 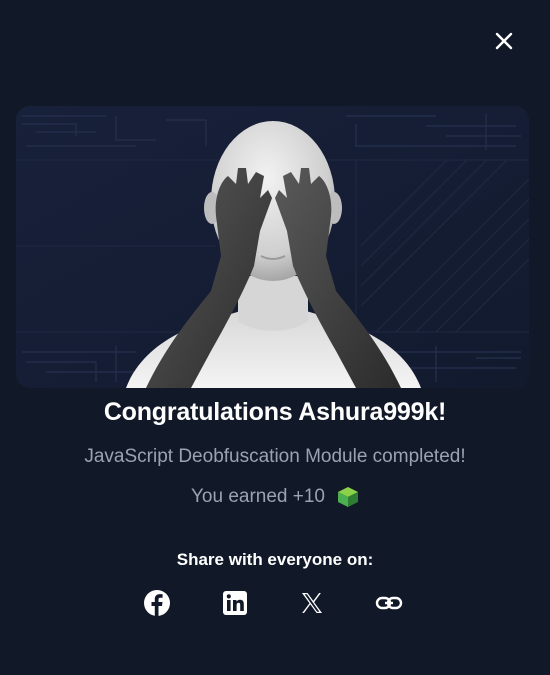 I want to click on share-facebook-button, so click(x=157, y=603).